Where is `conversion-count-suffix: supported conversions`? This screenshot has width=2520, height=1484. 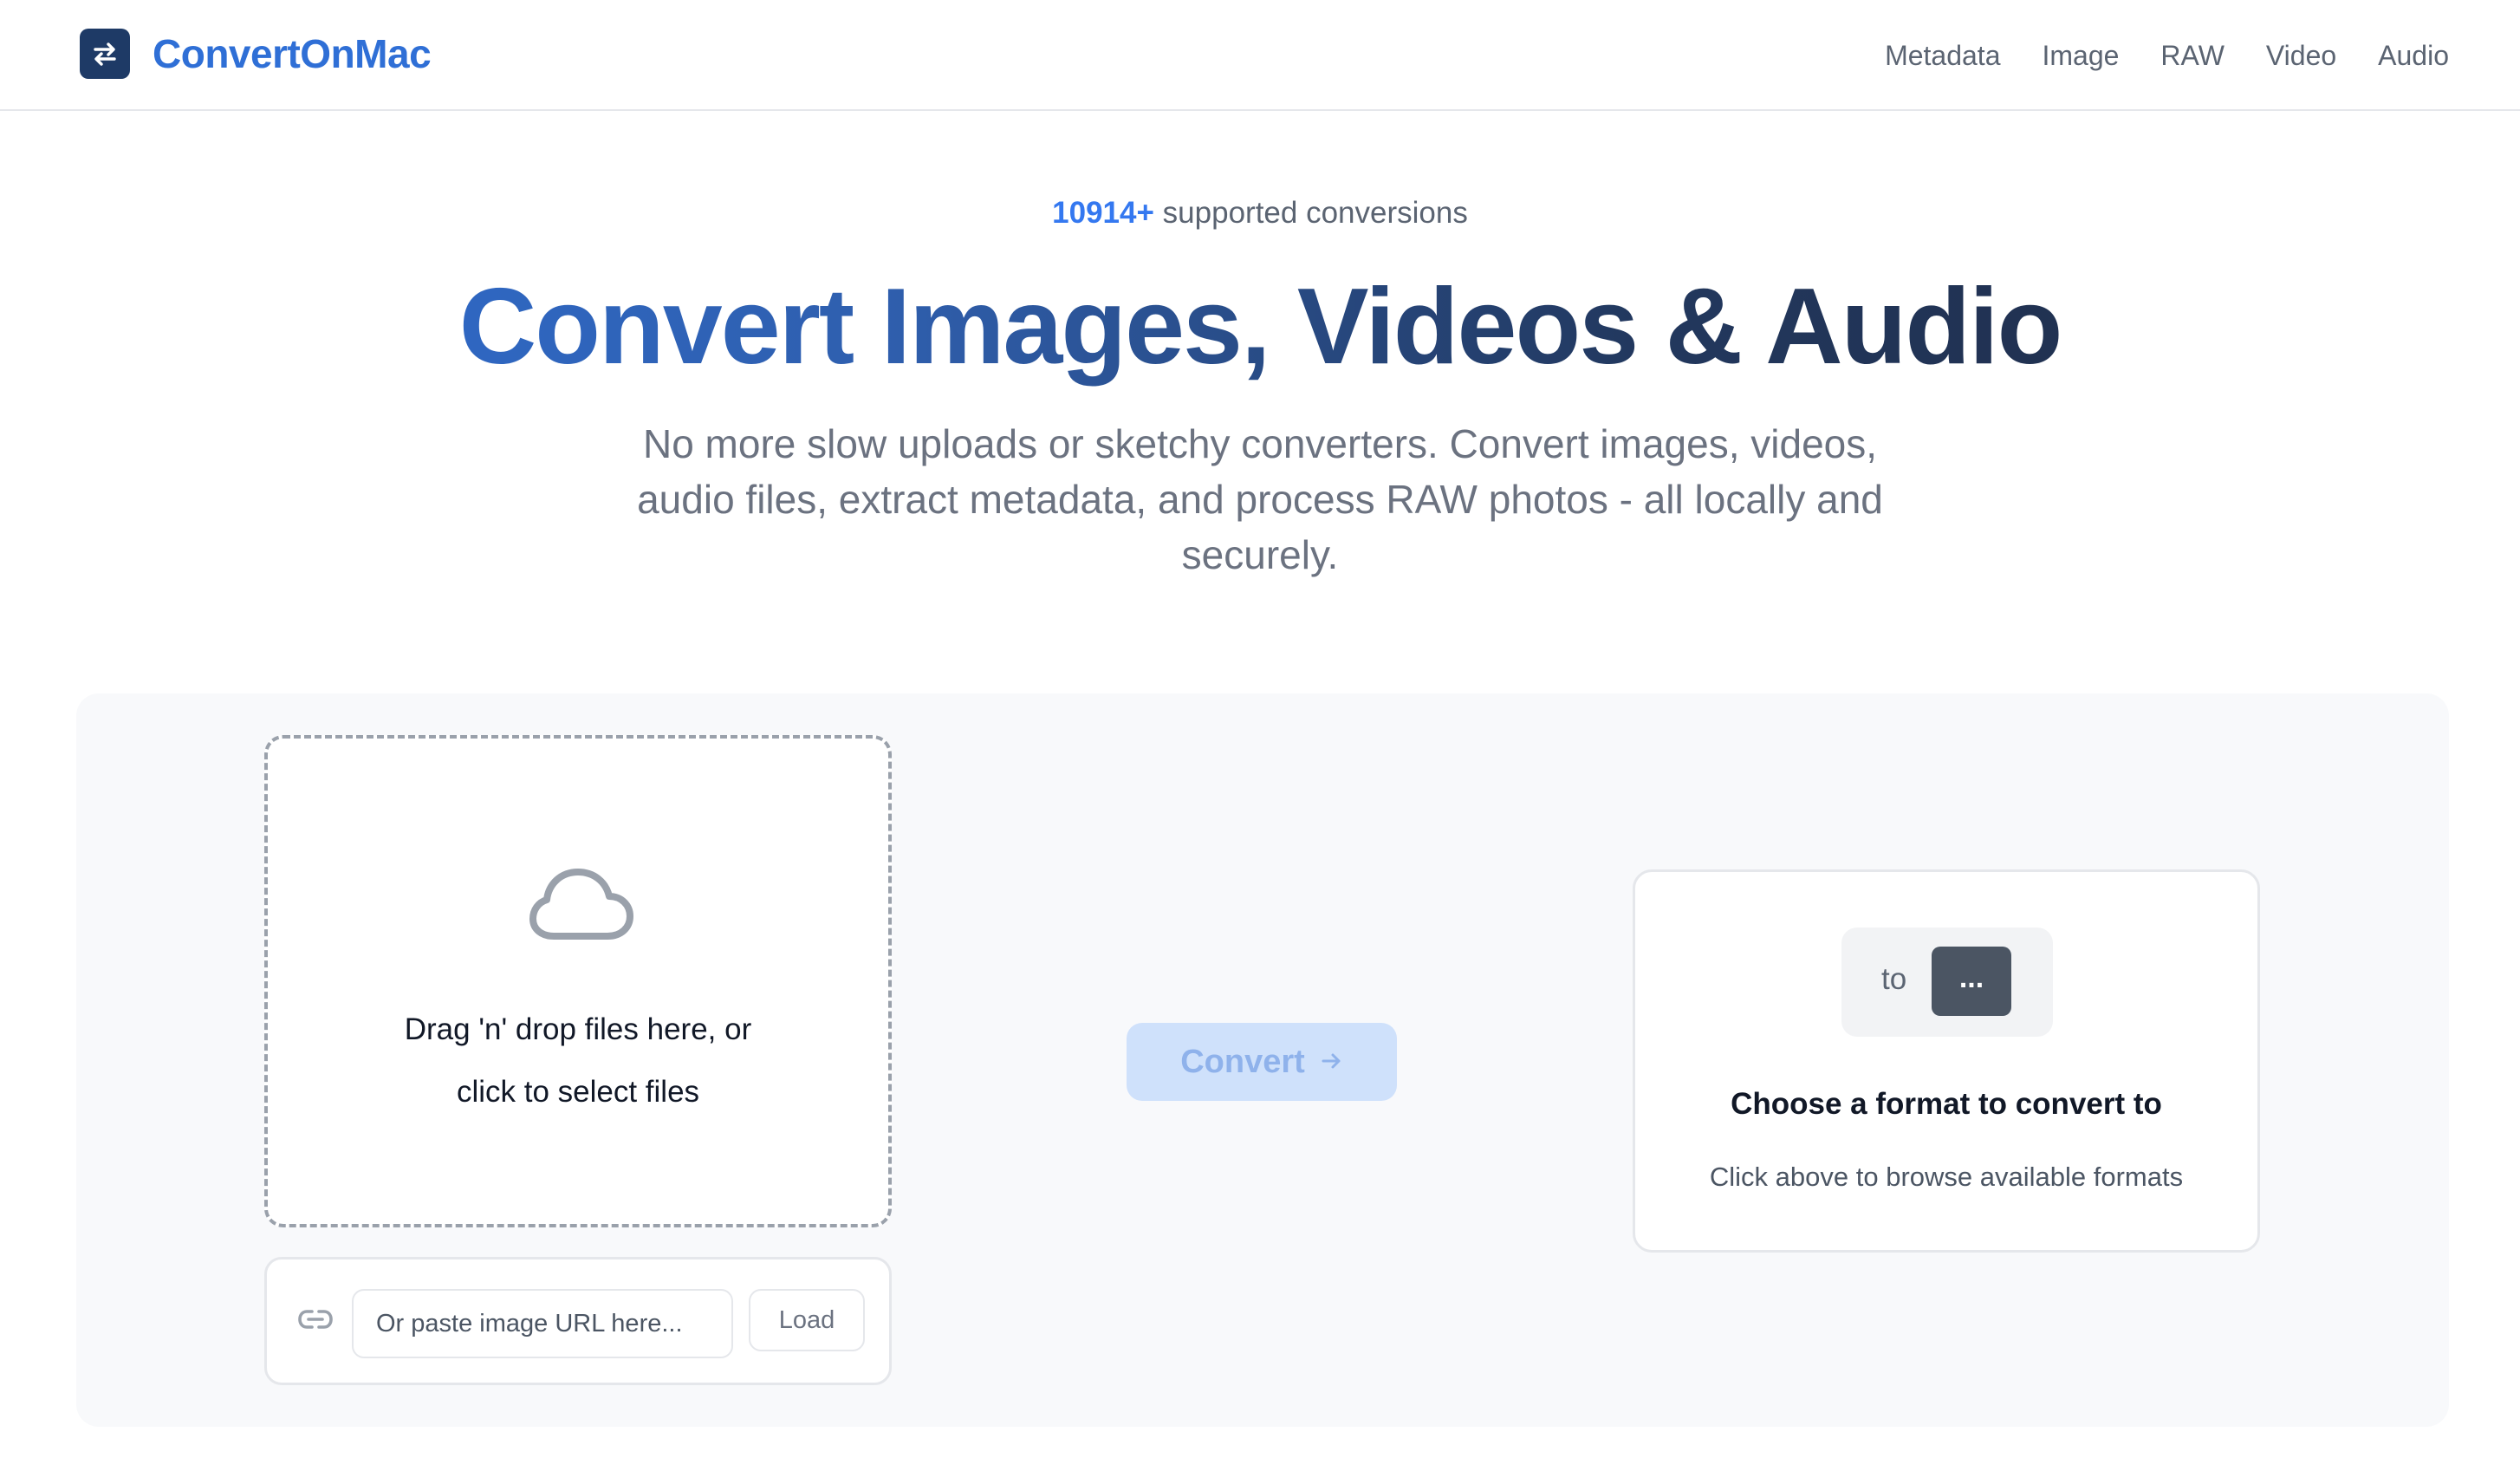 conversion-count-suffix: supported conversions is located at coordinates (1315, 213).